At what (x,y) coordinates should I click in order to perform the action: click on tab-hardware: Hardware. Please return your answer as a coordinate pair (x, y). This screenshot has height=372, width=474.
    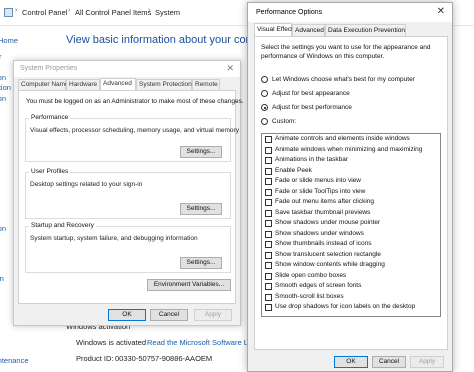
    Looking at the image, I should click on (83, 84).